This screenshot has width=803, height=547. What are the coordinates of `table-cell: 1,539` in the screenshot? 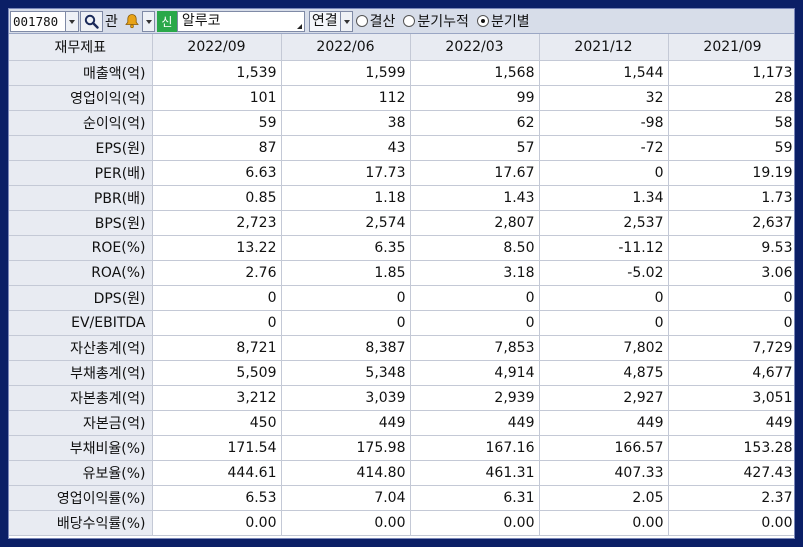 It's located at (217, 73).